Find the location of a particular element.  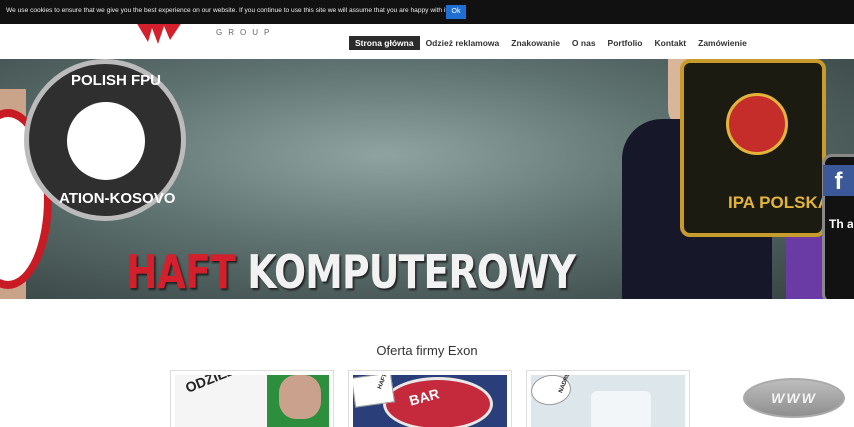

polish-fpu-patch-image: POLISH FPU ATION-KOSOVO is located at coordinates (105, 140).